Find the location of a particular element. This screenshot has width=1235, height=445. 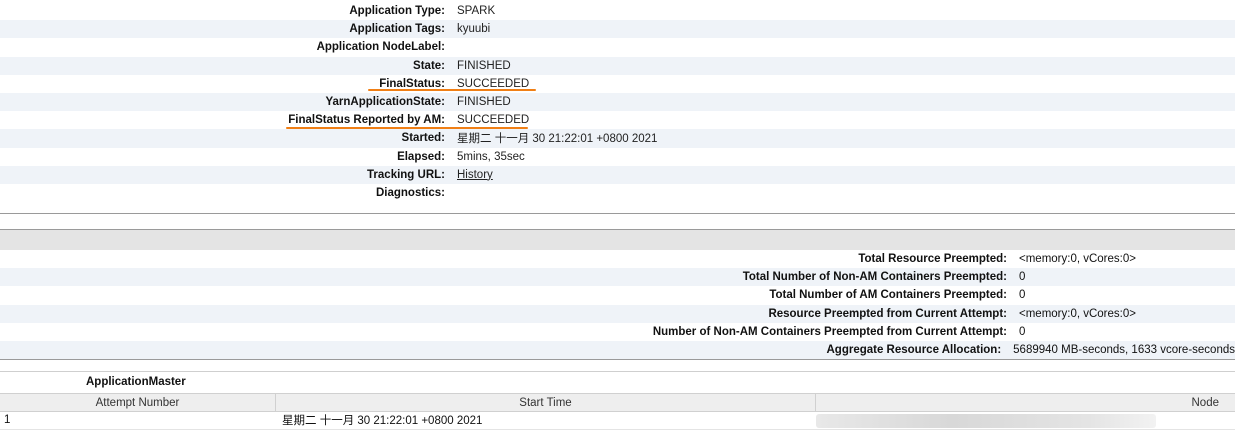

attempts-table-header: Attempt Number Start Time Node is located at coordinates (617, 402).